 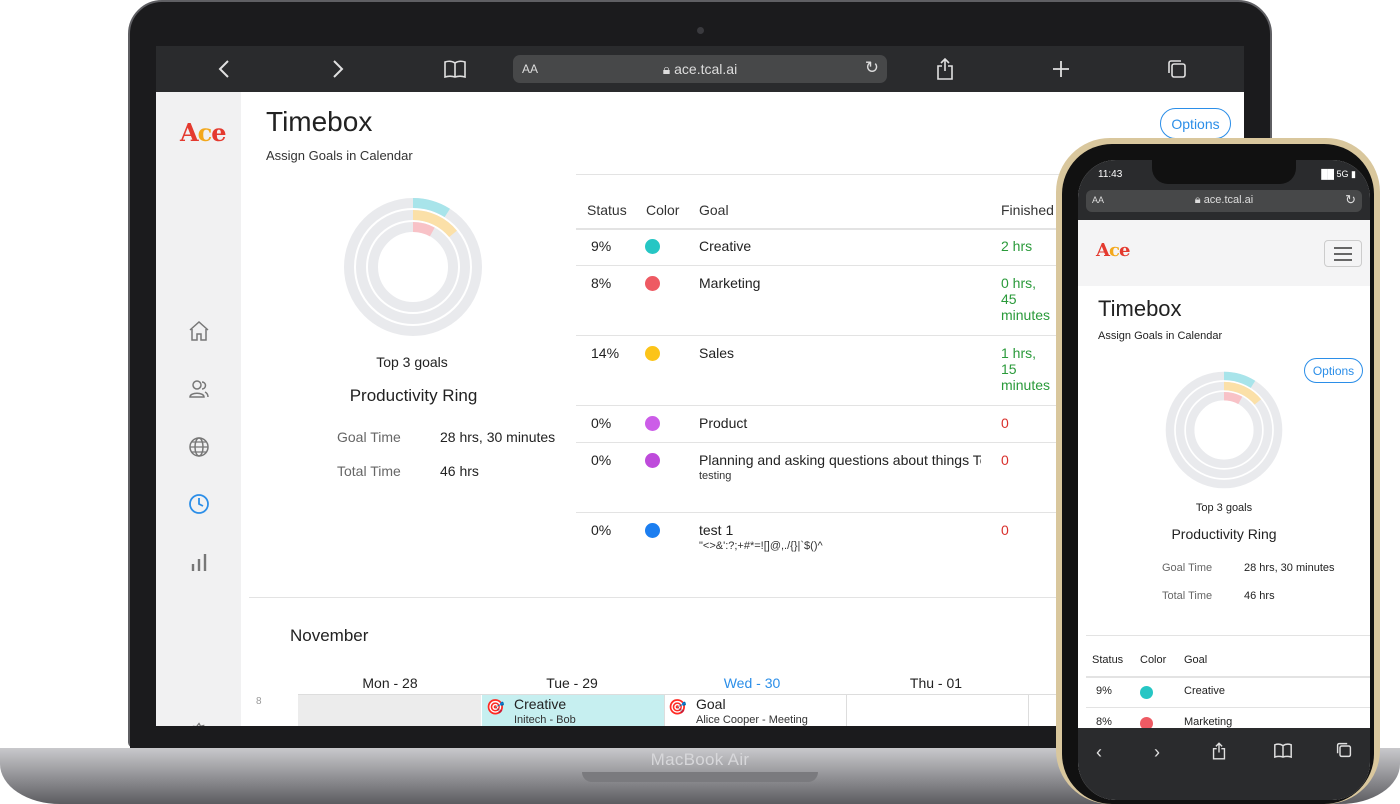 I want to click on day-header: Tue - 29, so click(x=572, y=683).